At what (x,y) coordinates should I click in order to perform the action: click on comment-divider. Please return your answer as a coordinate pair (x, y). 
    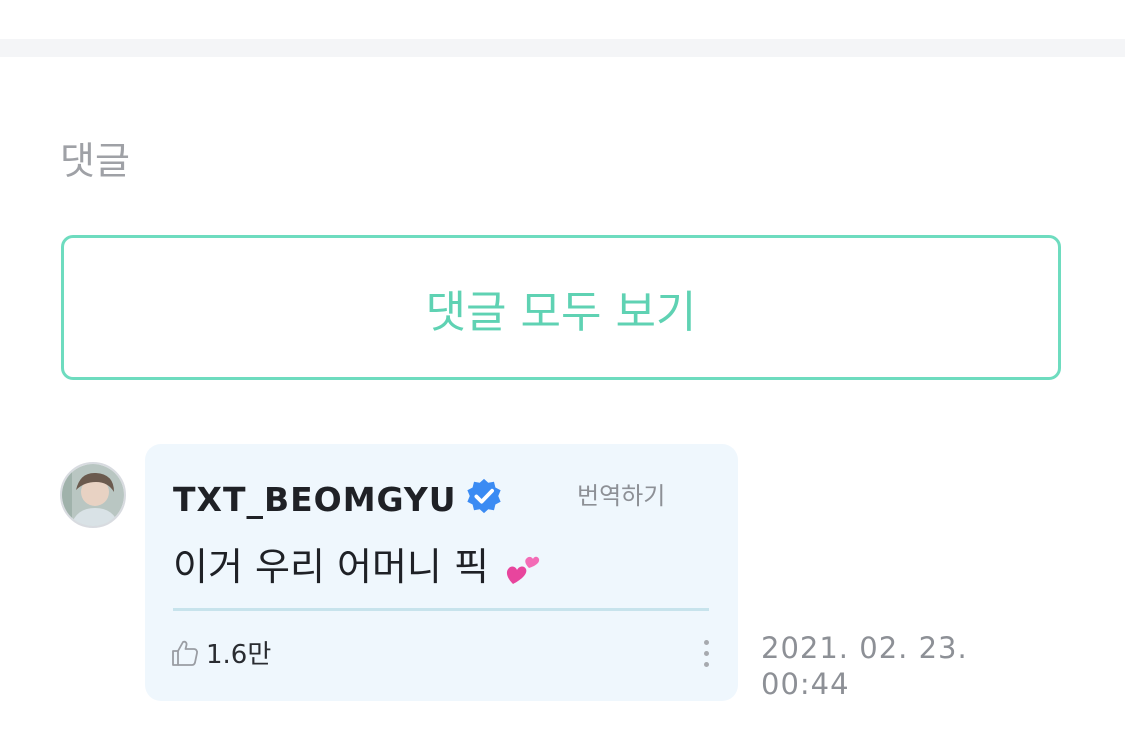
    Looking at the image, I should click on (441, 609).